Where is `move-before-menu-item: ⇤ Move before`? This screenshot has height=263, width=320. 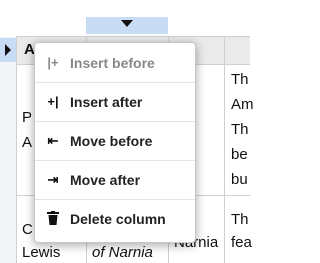 move-before-menu-item: ⇤ Move before is located at coordinates (115, 141).